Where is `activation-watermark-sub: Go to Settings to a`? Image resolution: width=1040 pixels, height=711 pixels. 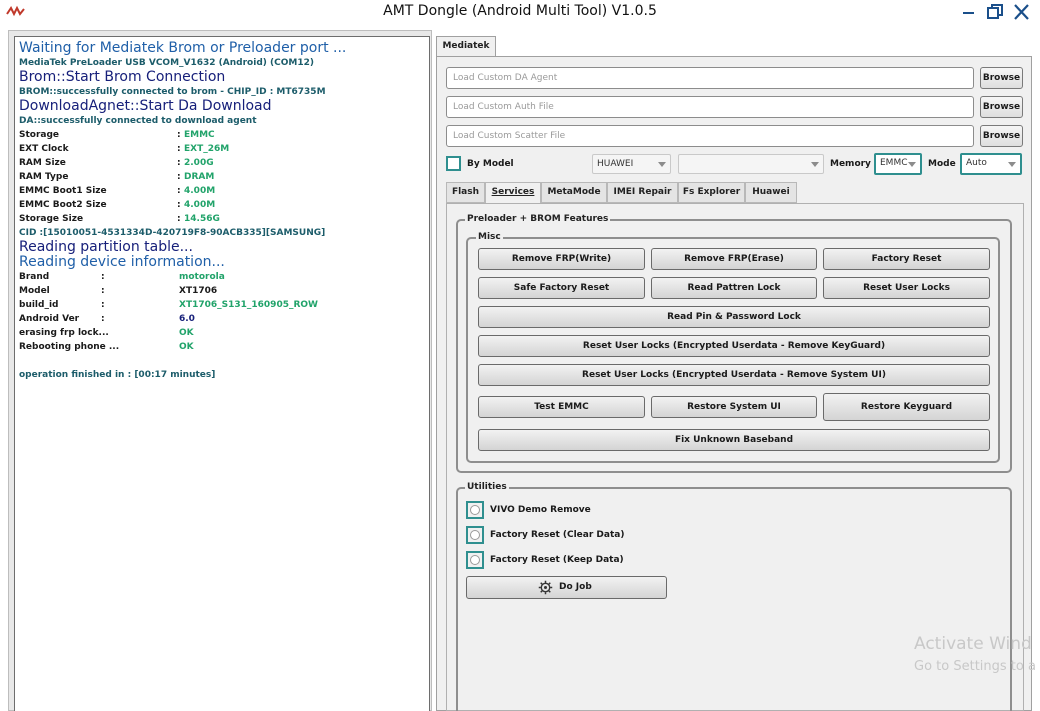 activation-watermark-sub: Go to Settings to a is located at coordinates (975, 666).